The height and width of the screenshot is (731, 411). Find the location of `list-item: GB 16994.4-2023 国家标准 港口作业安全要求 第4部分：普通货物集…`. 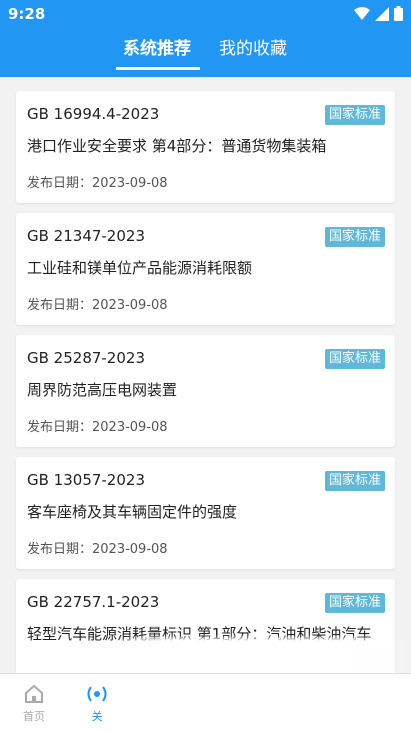

list-item: GB 16994.4-2023 国家标准 港口作业安全要求 第4部分：普通货物集… is located at coordinates (205, 147).